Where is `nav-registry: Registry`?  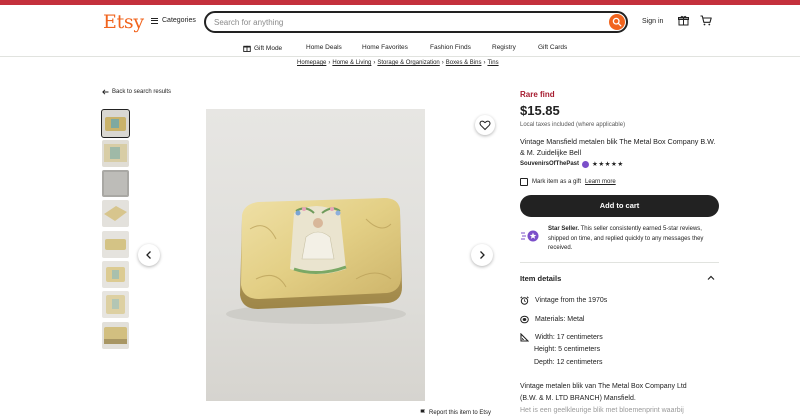 nav-registry: Registry is located at coordinates (504, 47).